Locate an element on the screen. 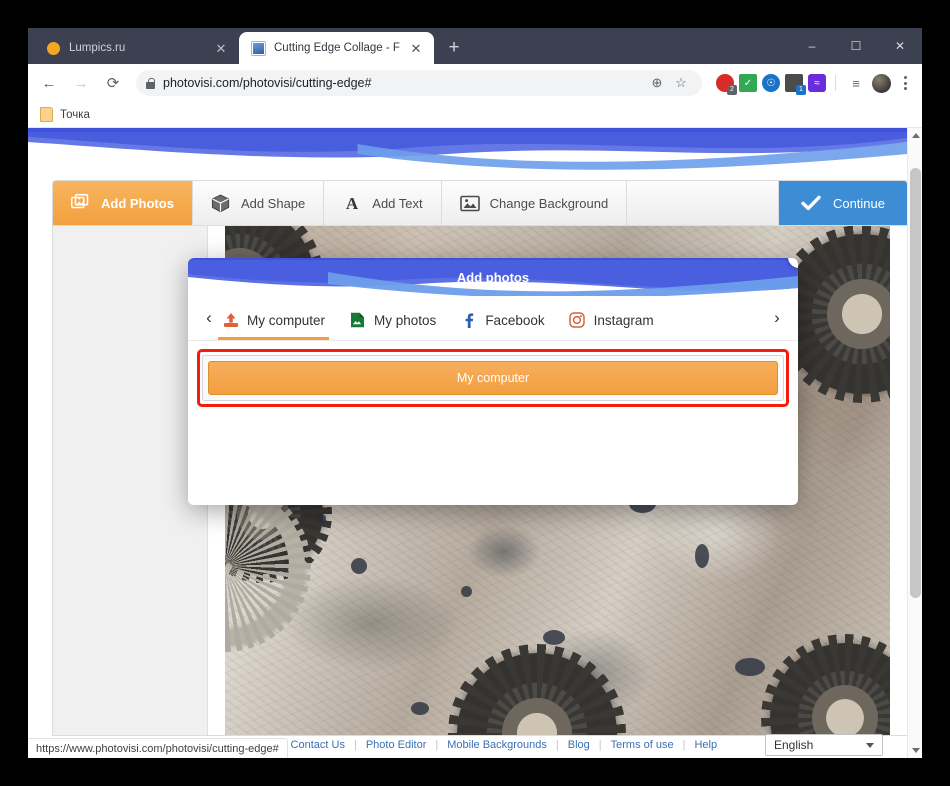  divider is located at coordinates (835, 83).